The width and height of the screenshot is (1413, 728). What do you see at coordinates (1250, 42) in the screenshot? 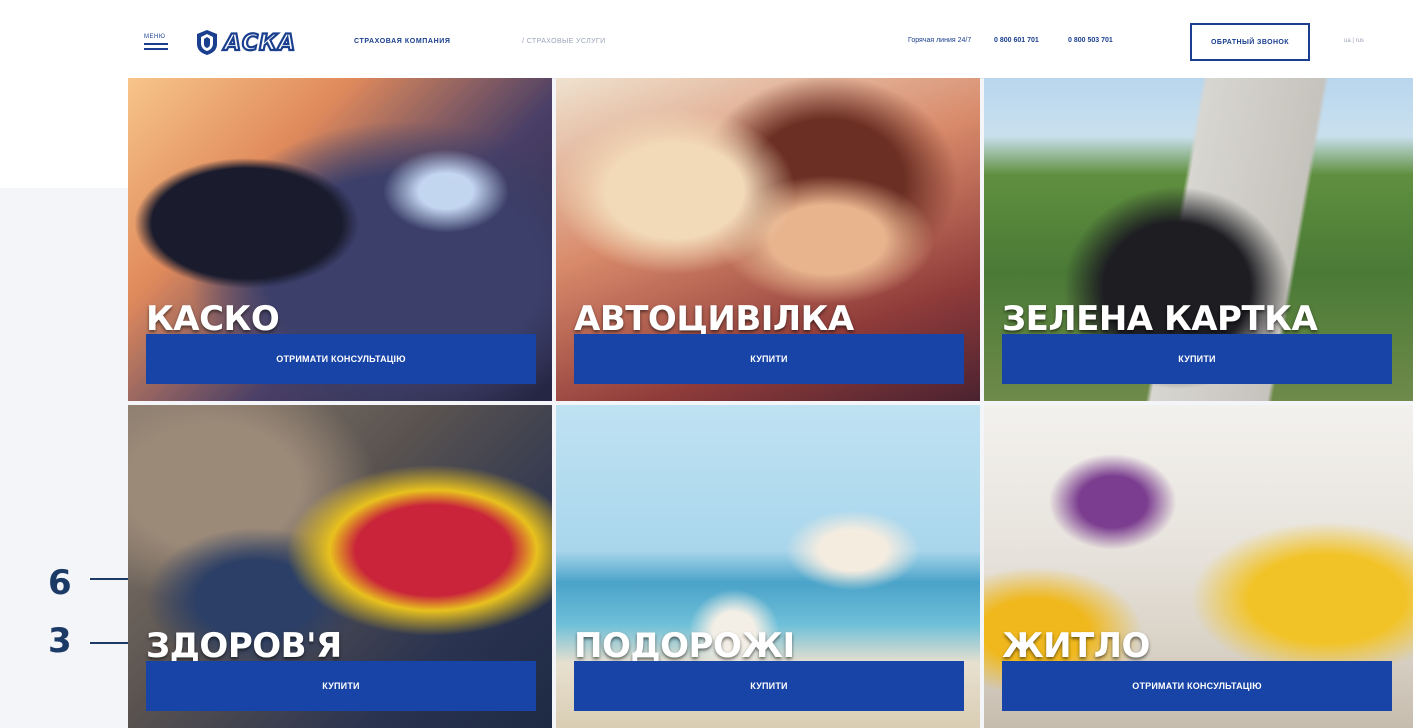
I see `callback-button: ОБРАТНЫЙ ЗВОНОК` at bounding box center [1250, 42].